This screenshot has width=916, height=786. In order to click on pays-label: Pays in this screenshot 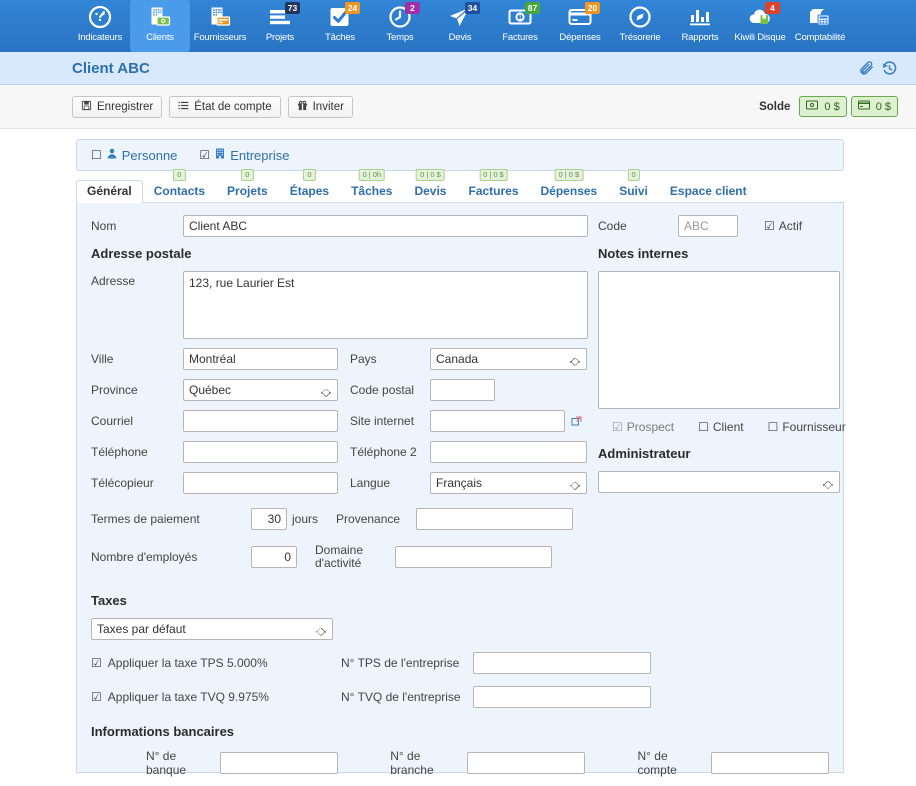, I will do `click(363, 359)`.